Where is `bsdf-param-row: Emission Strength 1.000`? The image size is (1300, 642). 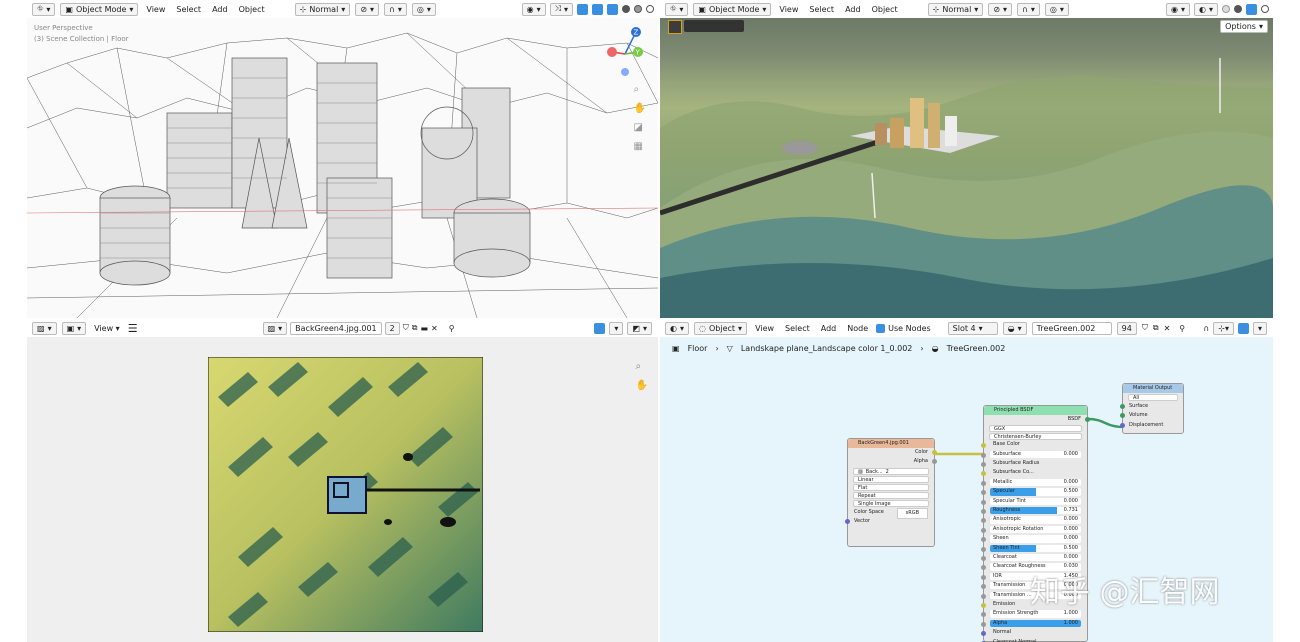
bsdf-param-row: Emission Strength 1.000 is located at coordinates (1034, 614).